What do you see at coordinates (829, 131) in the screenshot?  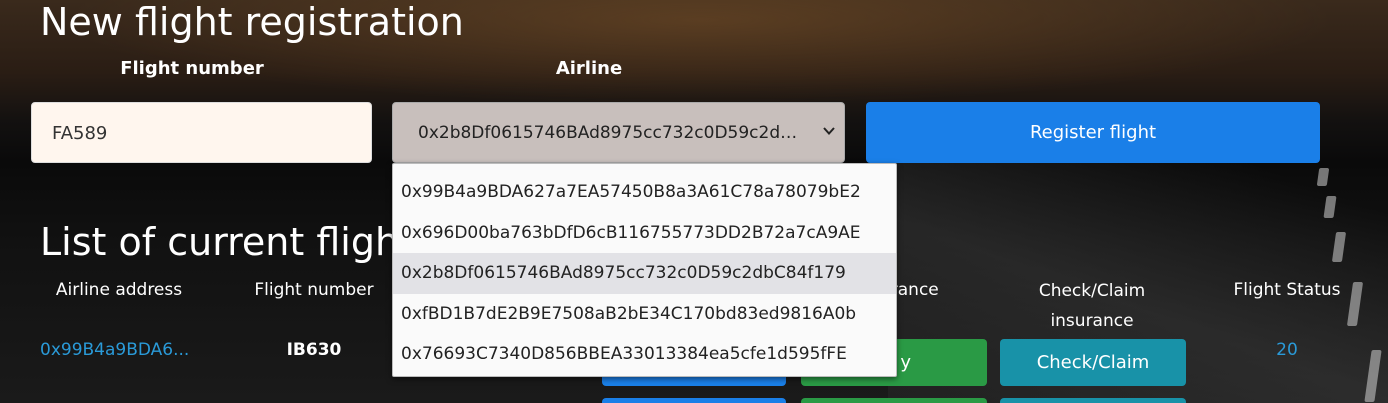 I see `chevron-down-icon` at bounding box center [829, 131].